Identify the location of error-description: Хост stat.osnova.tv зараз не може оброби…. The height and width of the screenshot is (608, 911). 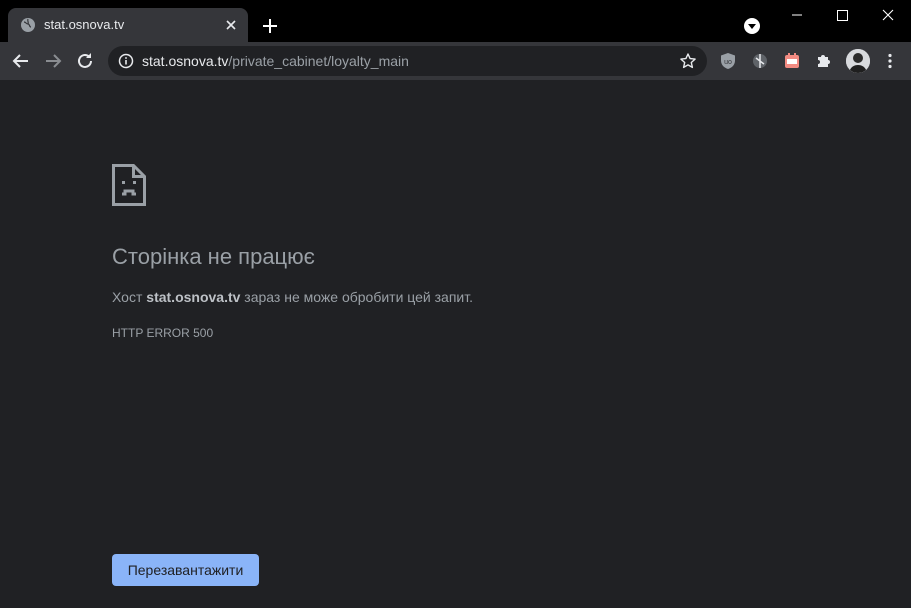
(292, 297).